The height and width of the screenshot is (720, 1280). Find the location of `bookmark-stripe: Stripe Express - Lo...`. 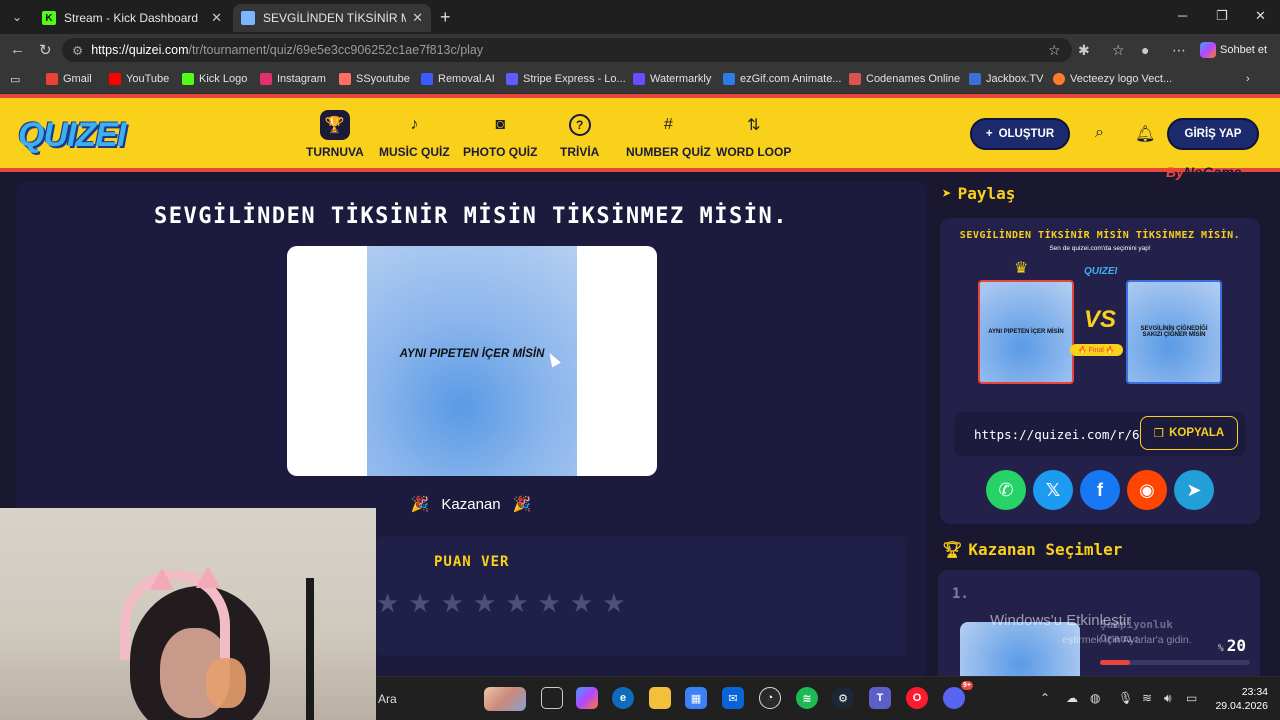

bookmark-stripe: Stripe Express - Lo... is located at coordinates (566, 79).